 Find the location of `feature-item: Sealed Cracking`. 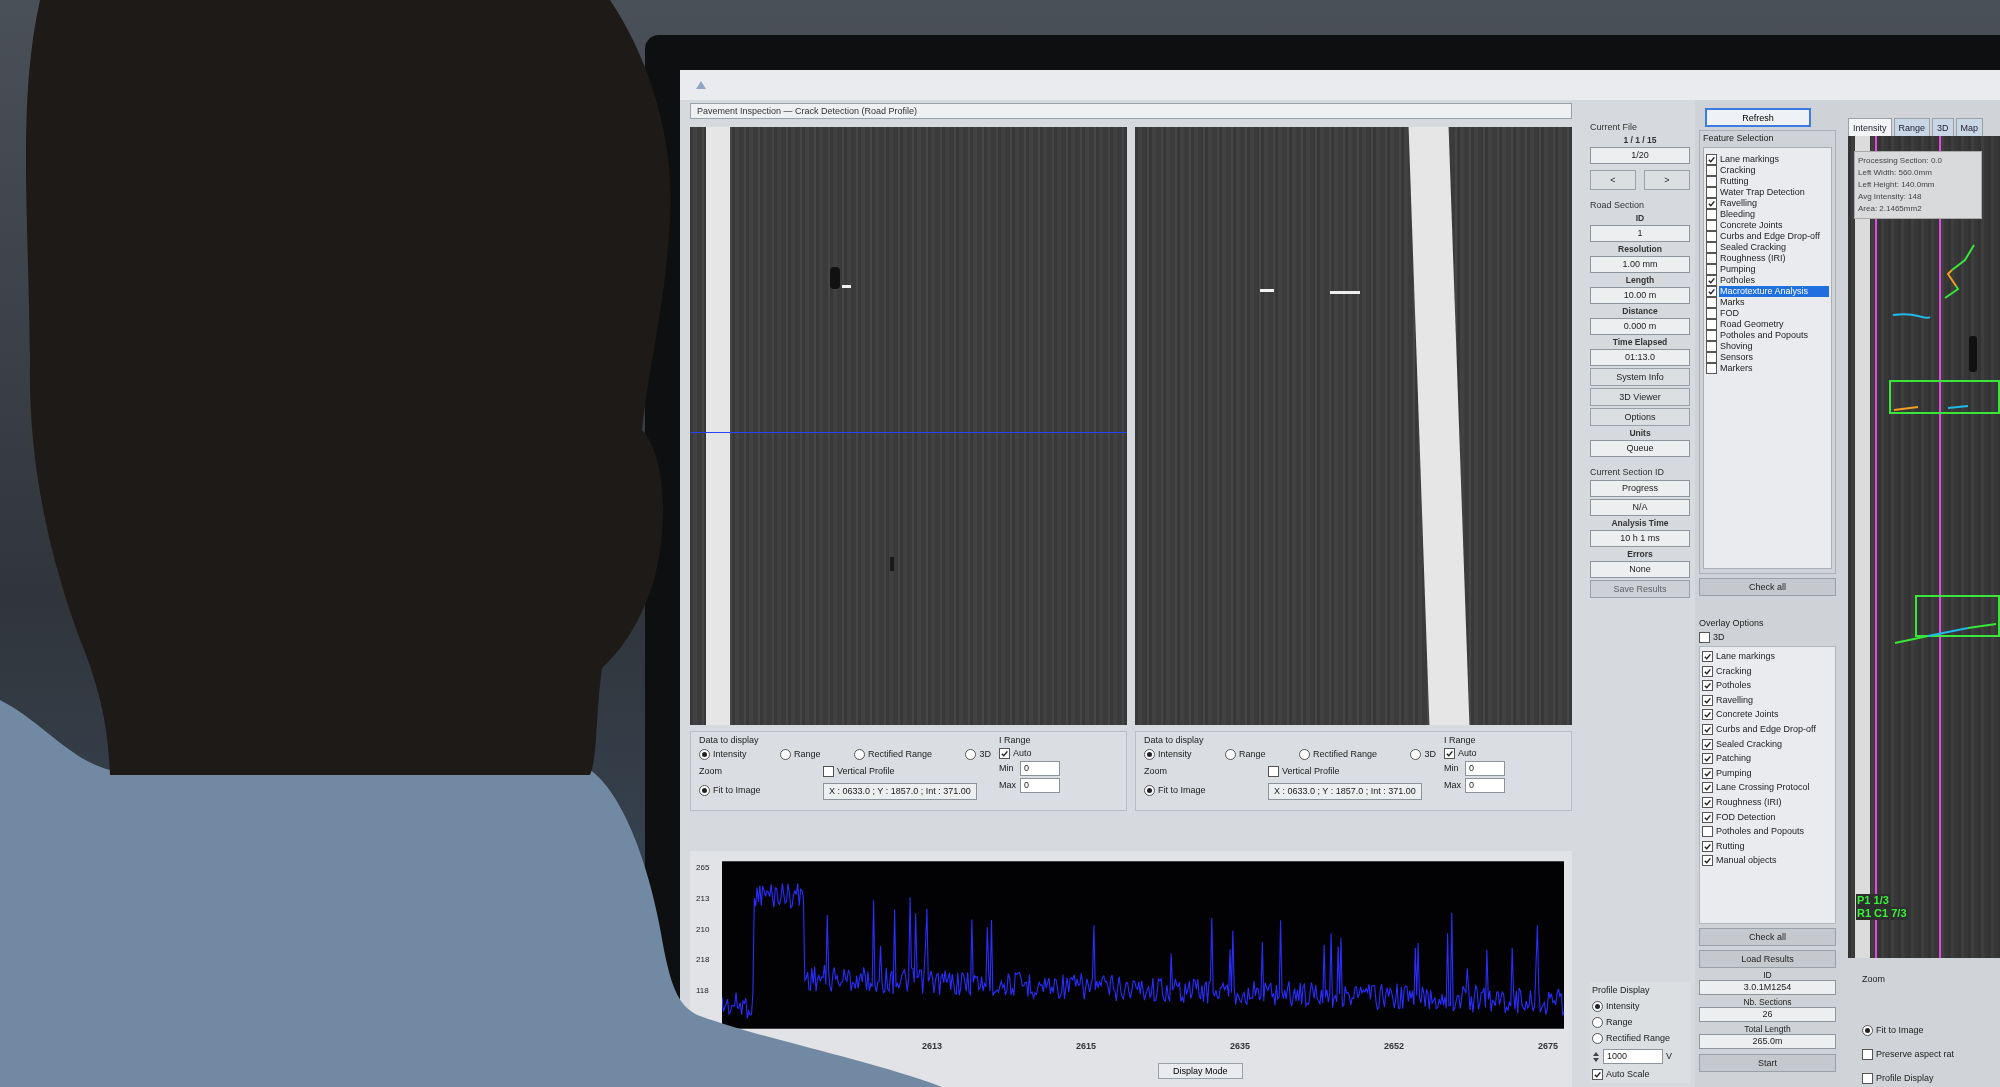

feature-item: Sealed Cracking is located at coordinates (1774, 247).